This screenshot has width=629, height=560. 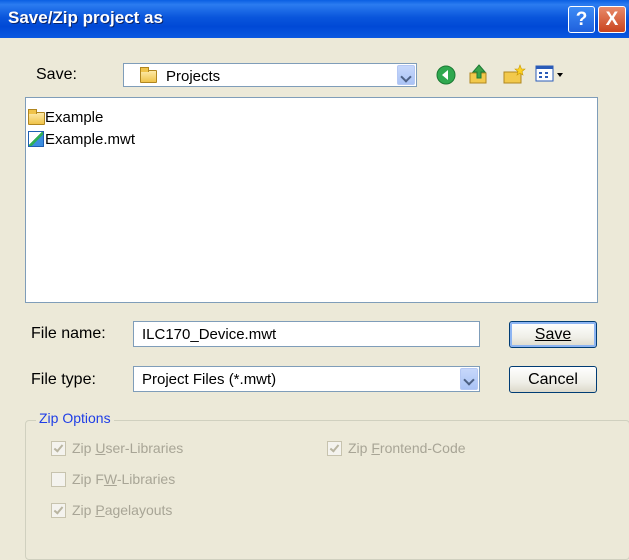 What do you see at coordinates (446, 75) in the screenshot?
I see `back-icon` at bounding box center [446, 75].